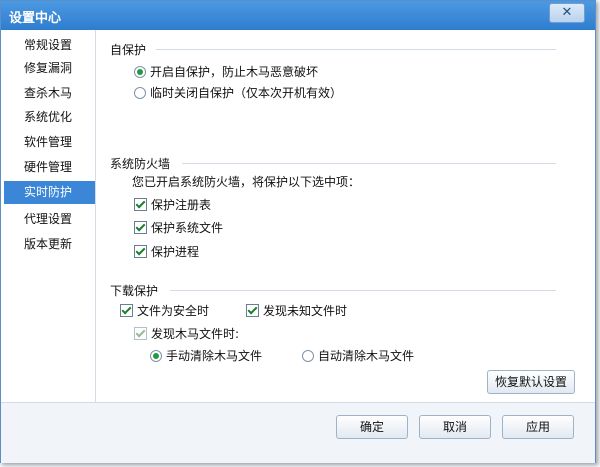 Image resolution: width=600 pixels, height=467 pixels. I want to click on protect-registry-label: 保护注册表, so click(181, 205).